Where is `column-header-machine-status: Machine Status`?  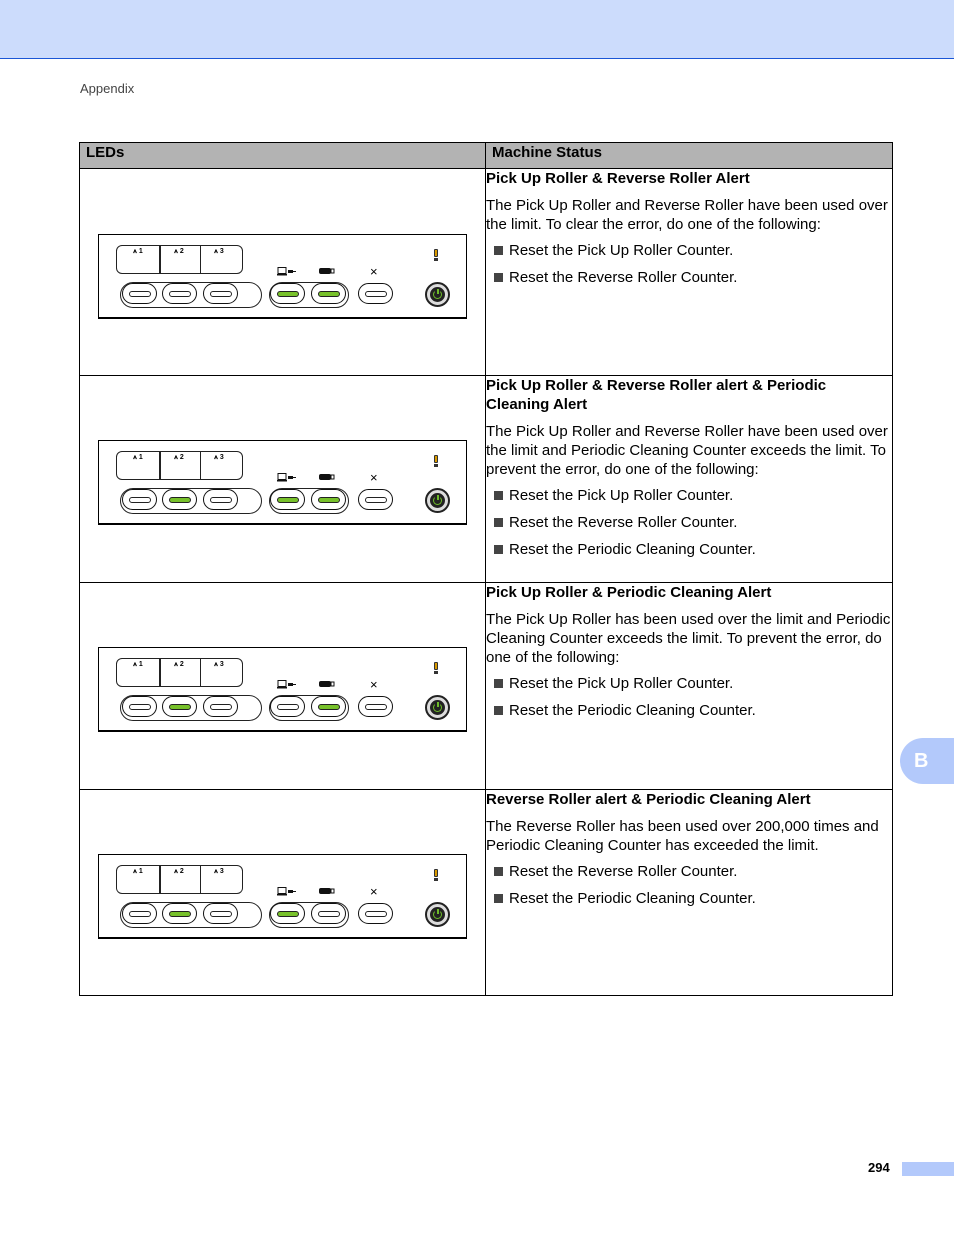 column-header-machine-status: Machine Status is located at coordinates (689, 155).